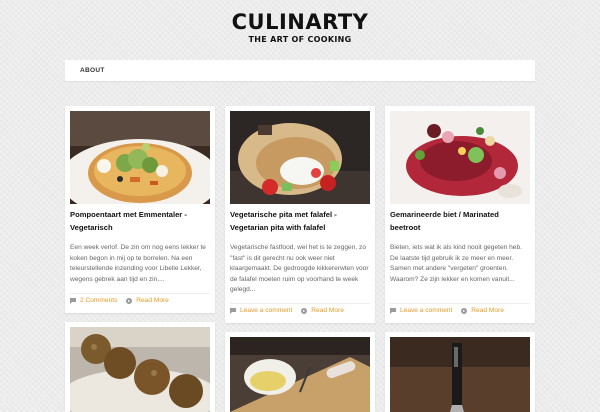  I want to click on pita-falafel-photo, so click(300, 157).